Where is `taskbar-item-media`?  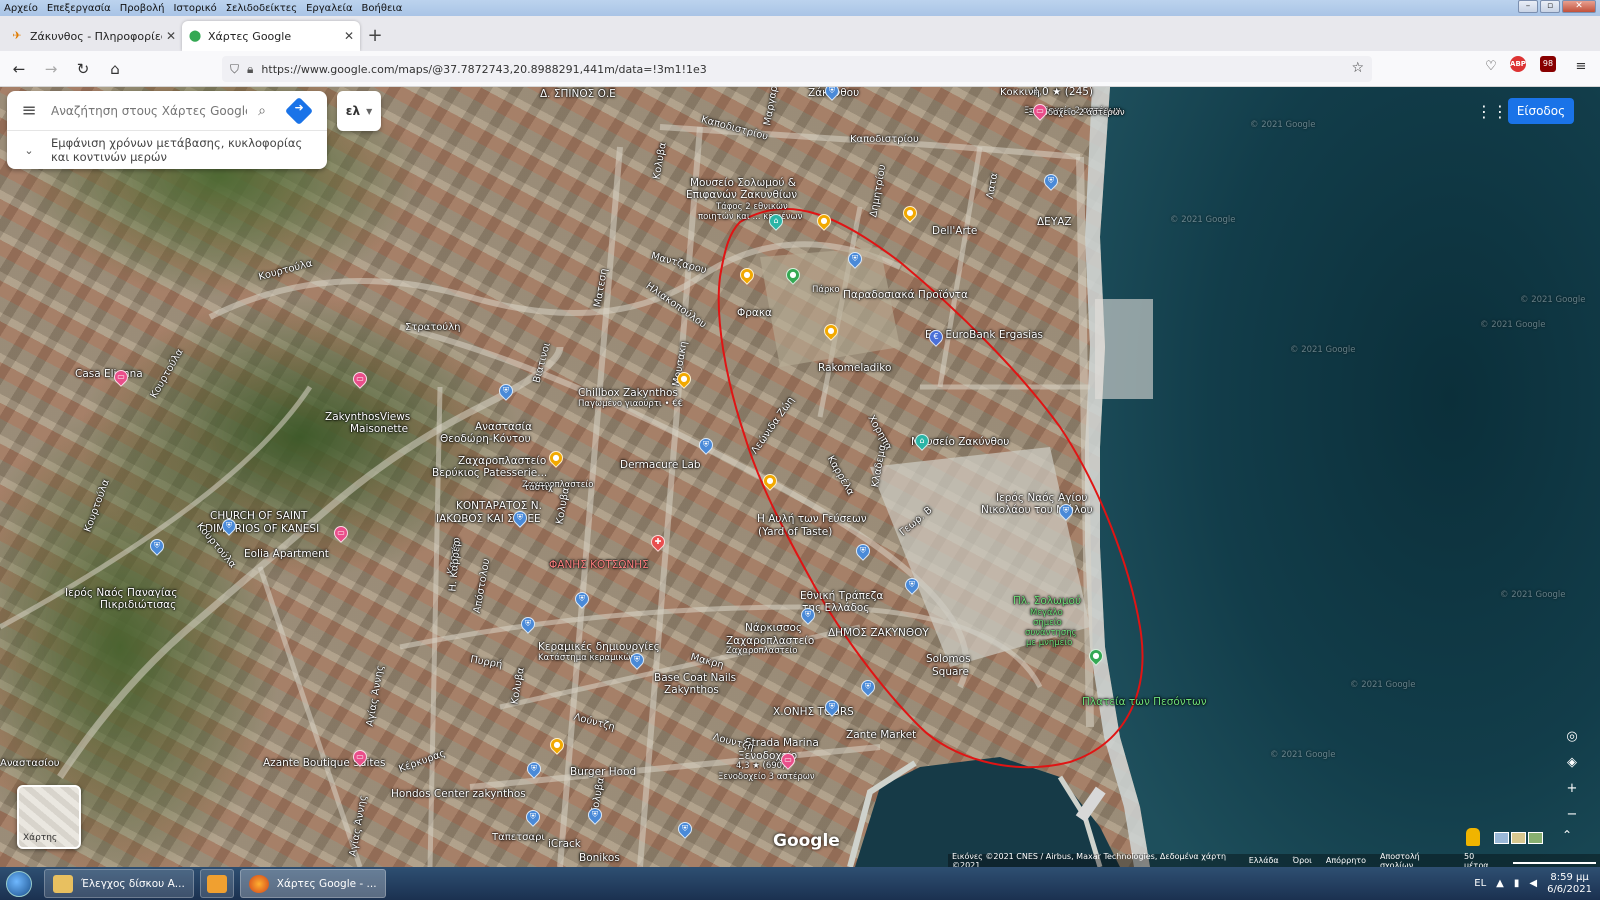 taskbar-item-media is located at coordinates (216, 883).